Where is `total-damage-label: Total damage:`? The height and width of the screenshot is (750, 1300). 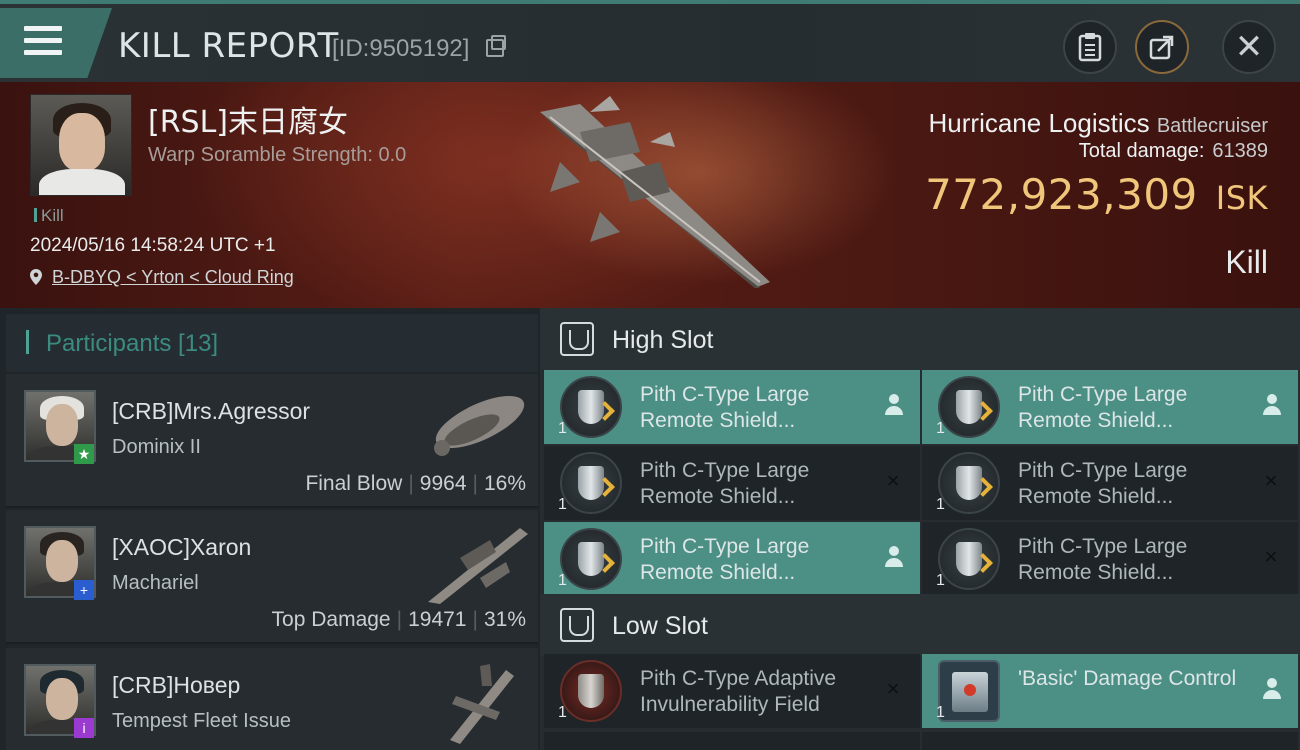 total-damage-label: Total damage: is located at coordinates (1141, 151).